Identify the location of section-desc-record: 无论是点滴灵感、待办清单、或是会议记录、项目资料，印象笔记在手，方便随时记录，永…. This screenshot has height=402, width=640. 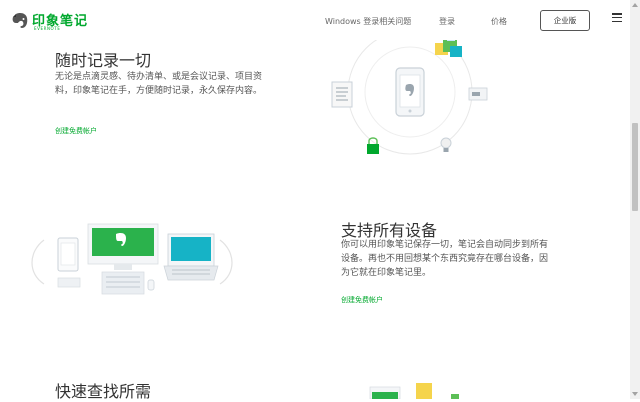
(159, 84).